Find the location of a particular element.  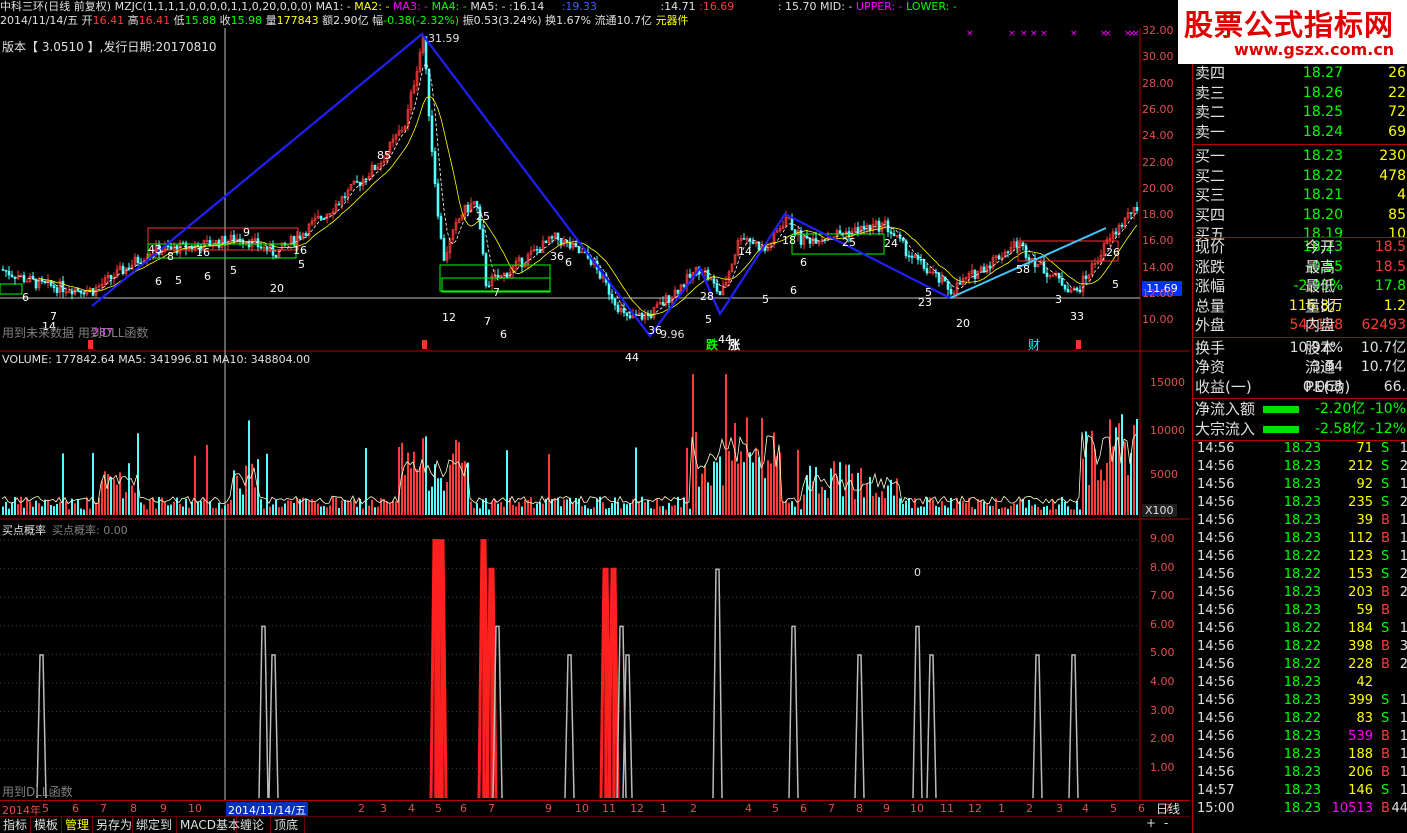

tick-row: 14:56 18.23 188 B 1 is located at coordinates (1300, 755).